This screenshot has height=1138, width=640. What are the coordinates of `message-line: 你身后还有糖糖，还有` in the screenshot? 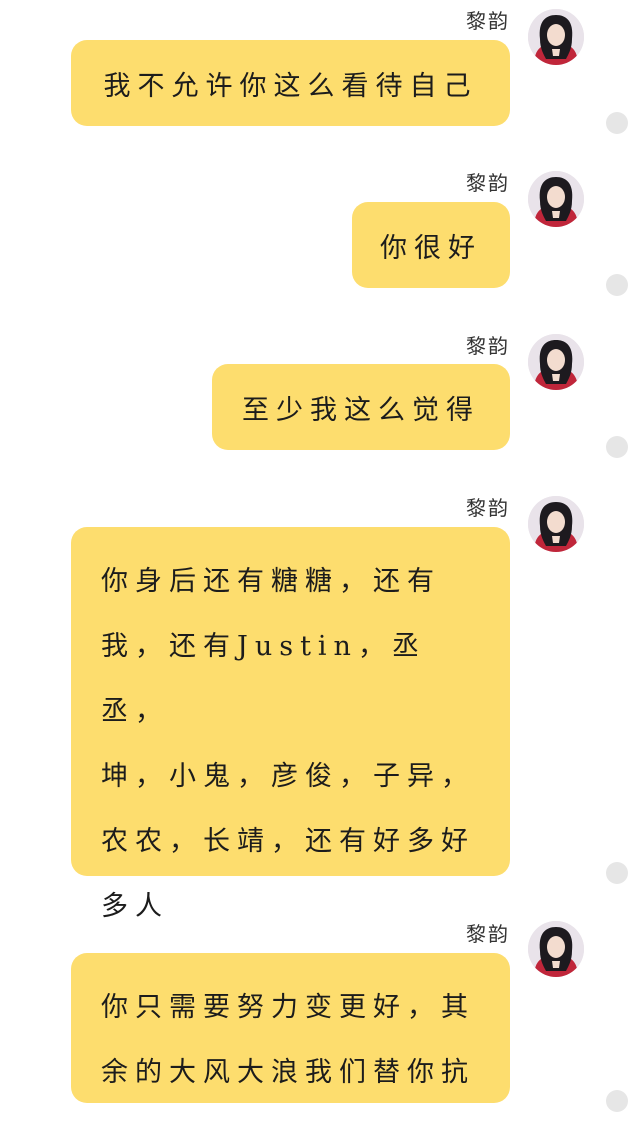 It's located at (271, 581).